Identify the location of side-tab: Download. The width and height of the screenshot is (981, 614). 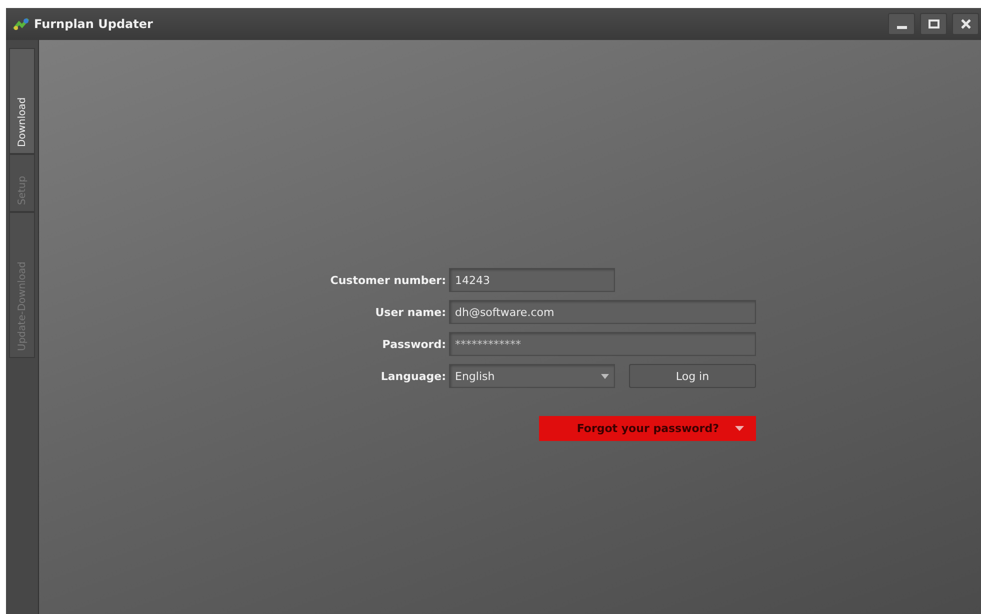
(22, 101).